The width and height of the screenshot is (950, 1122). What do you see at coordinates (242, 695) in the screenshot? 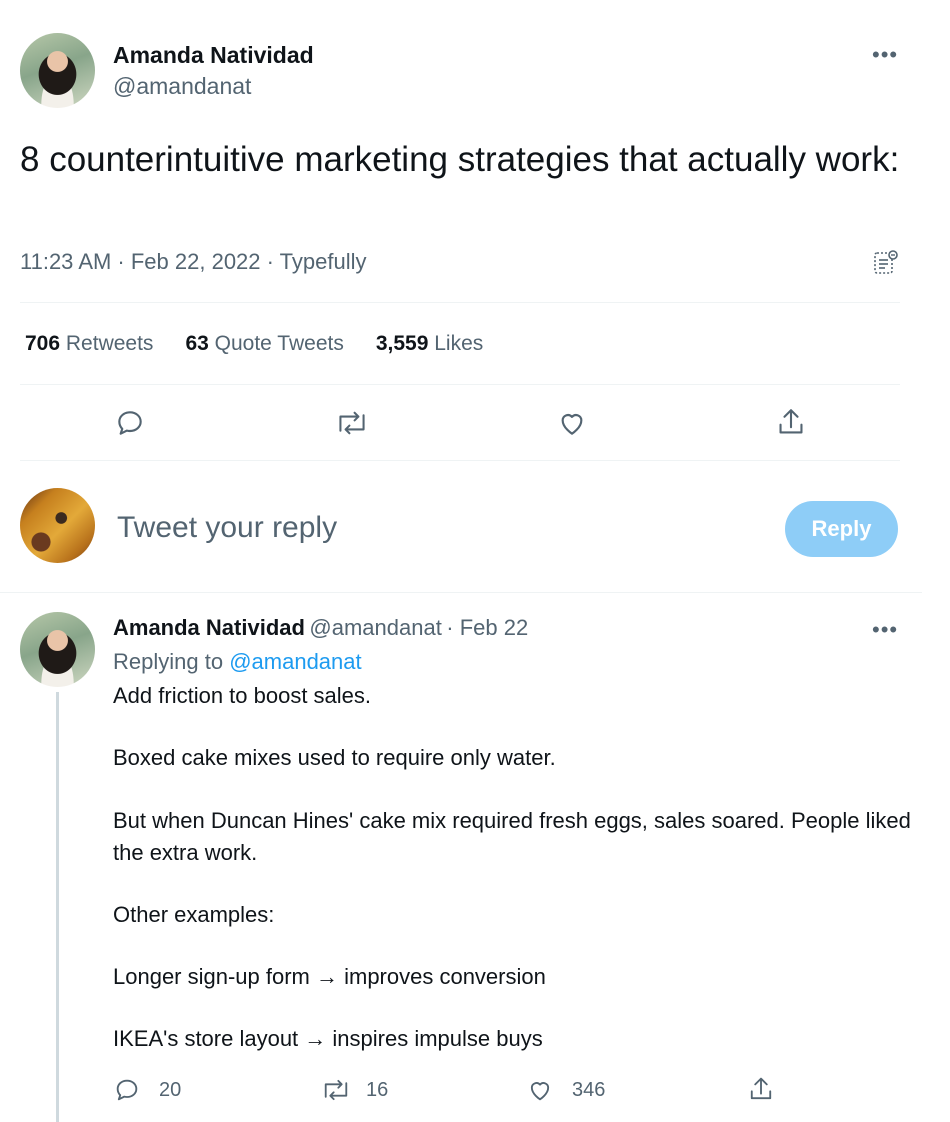
I see `reply-paragraph: Add friction to boost sales.` at bounding box center [242, 695].